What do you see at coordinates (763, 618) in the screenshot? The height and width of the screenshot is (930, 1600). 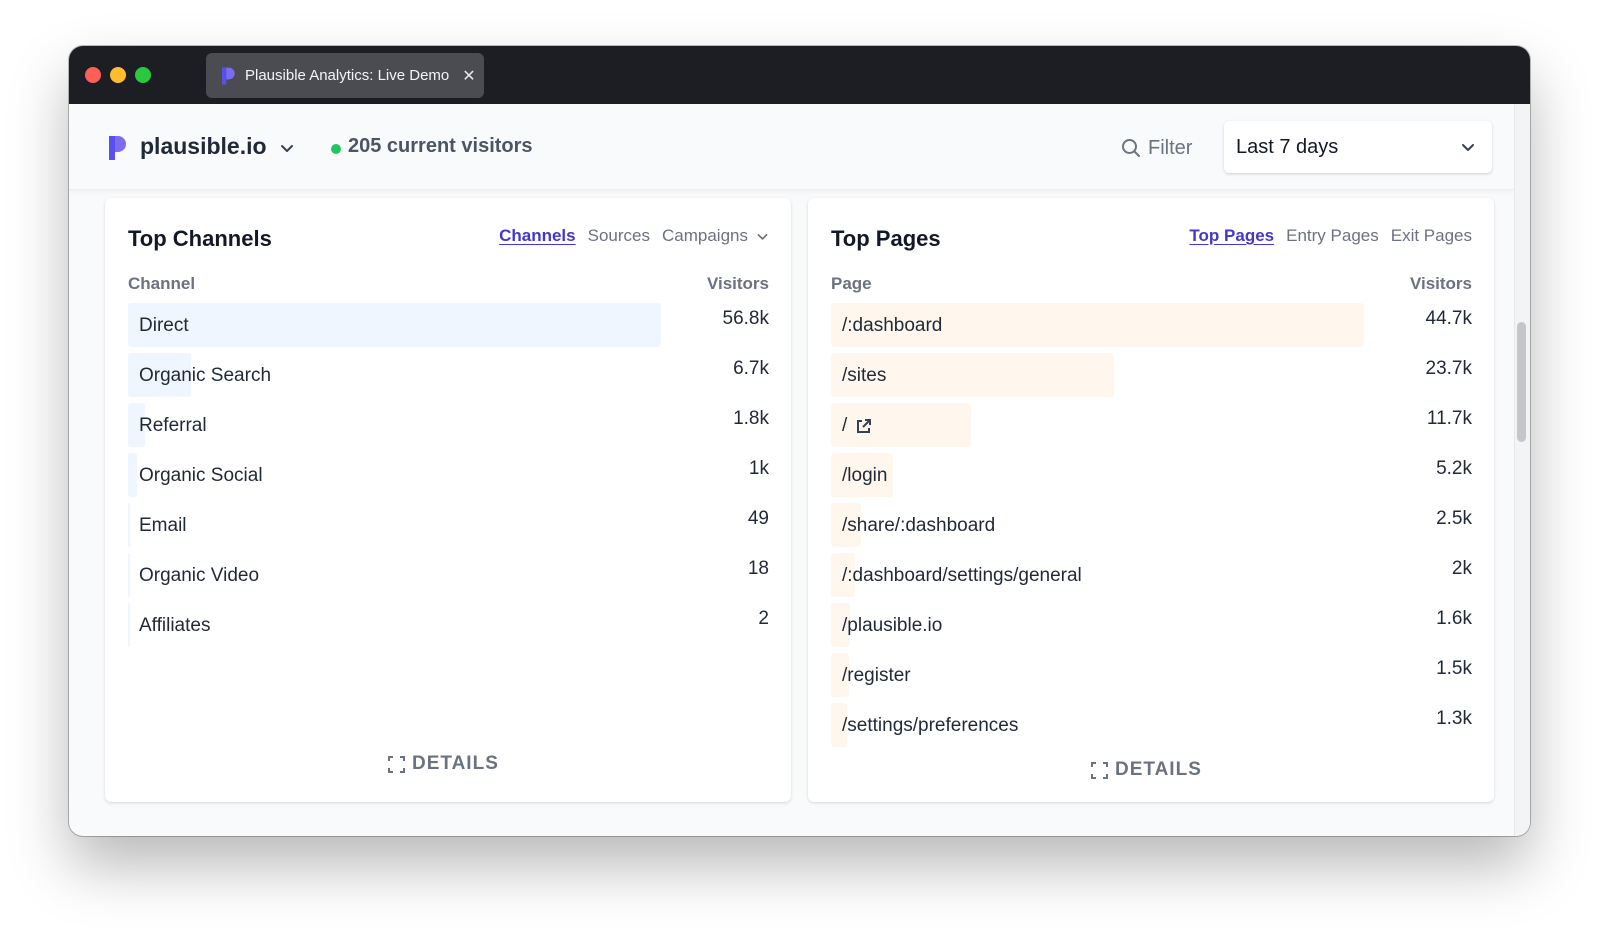 I see `visitor-count: 2` at bounding box center [763, 618].